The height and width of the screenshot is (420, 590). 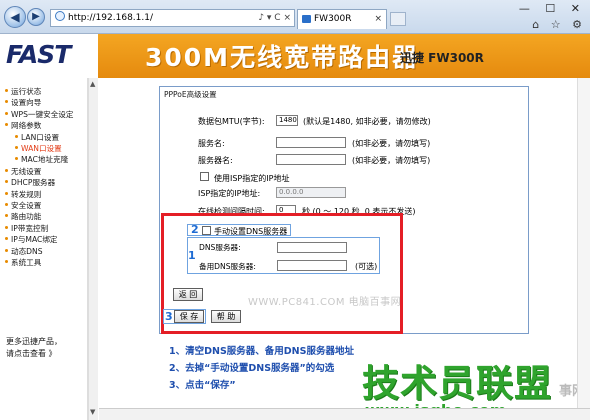 What do you see at coordinates (34, 341) in the screenshot?
I see `more-line-1: 更多迅捷产品，` at bounding box center [34, 341].